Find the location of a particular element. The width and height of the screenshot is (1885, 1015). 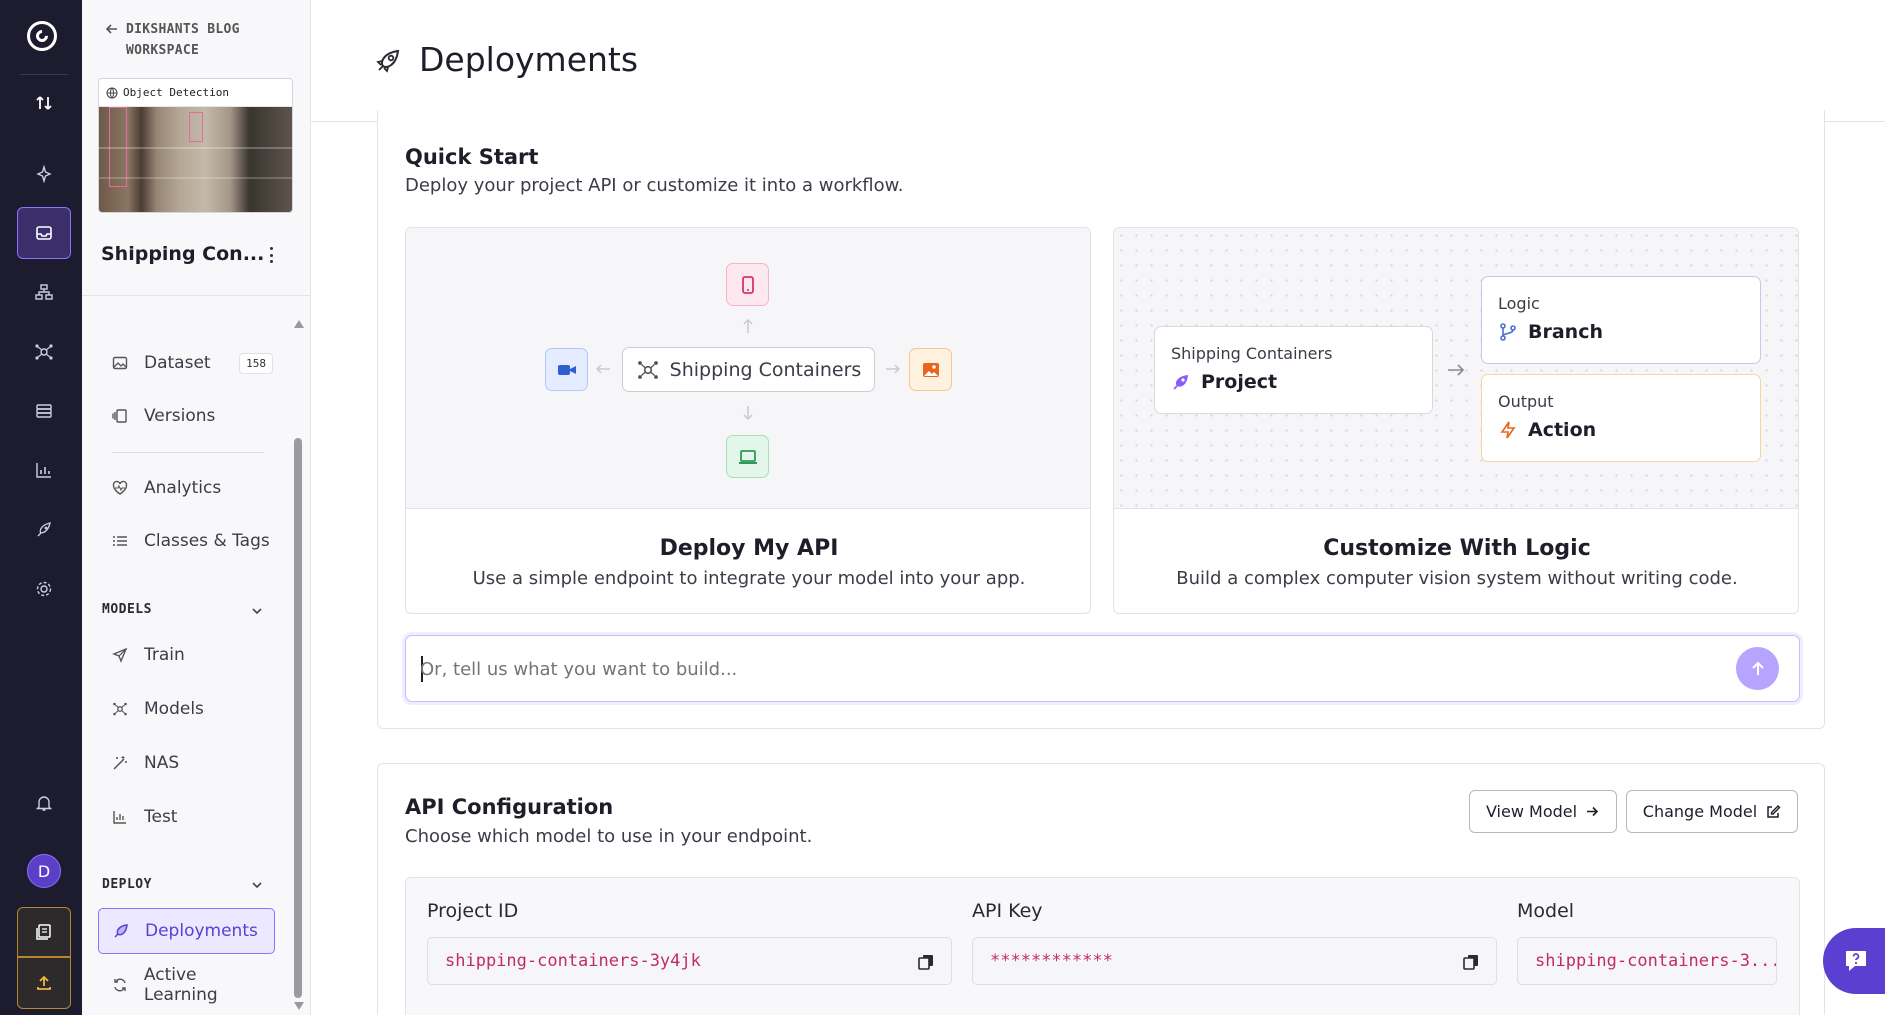

upgrade-upload-icon is located at coordinates (44, 983).